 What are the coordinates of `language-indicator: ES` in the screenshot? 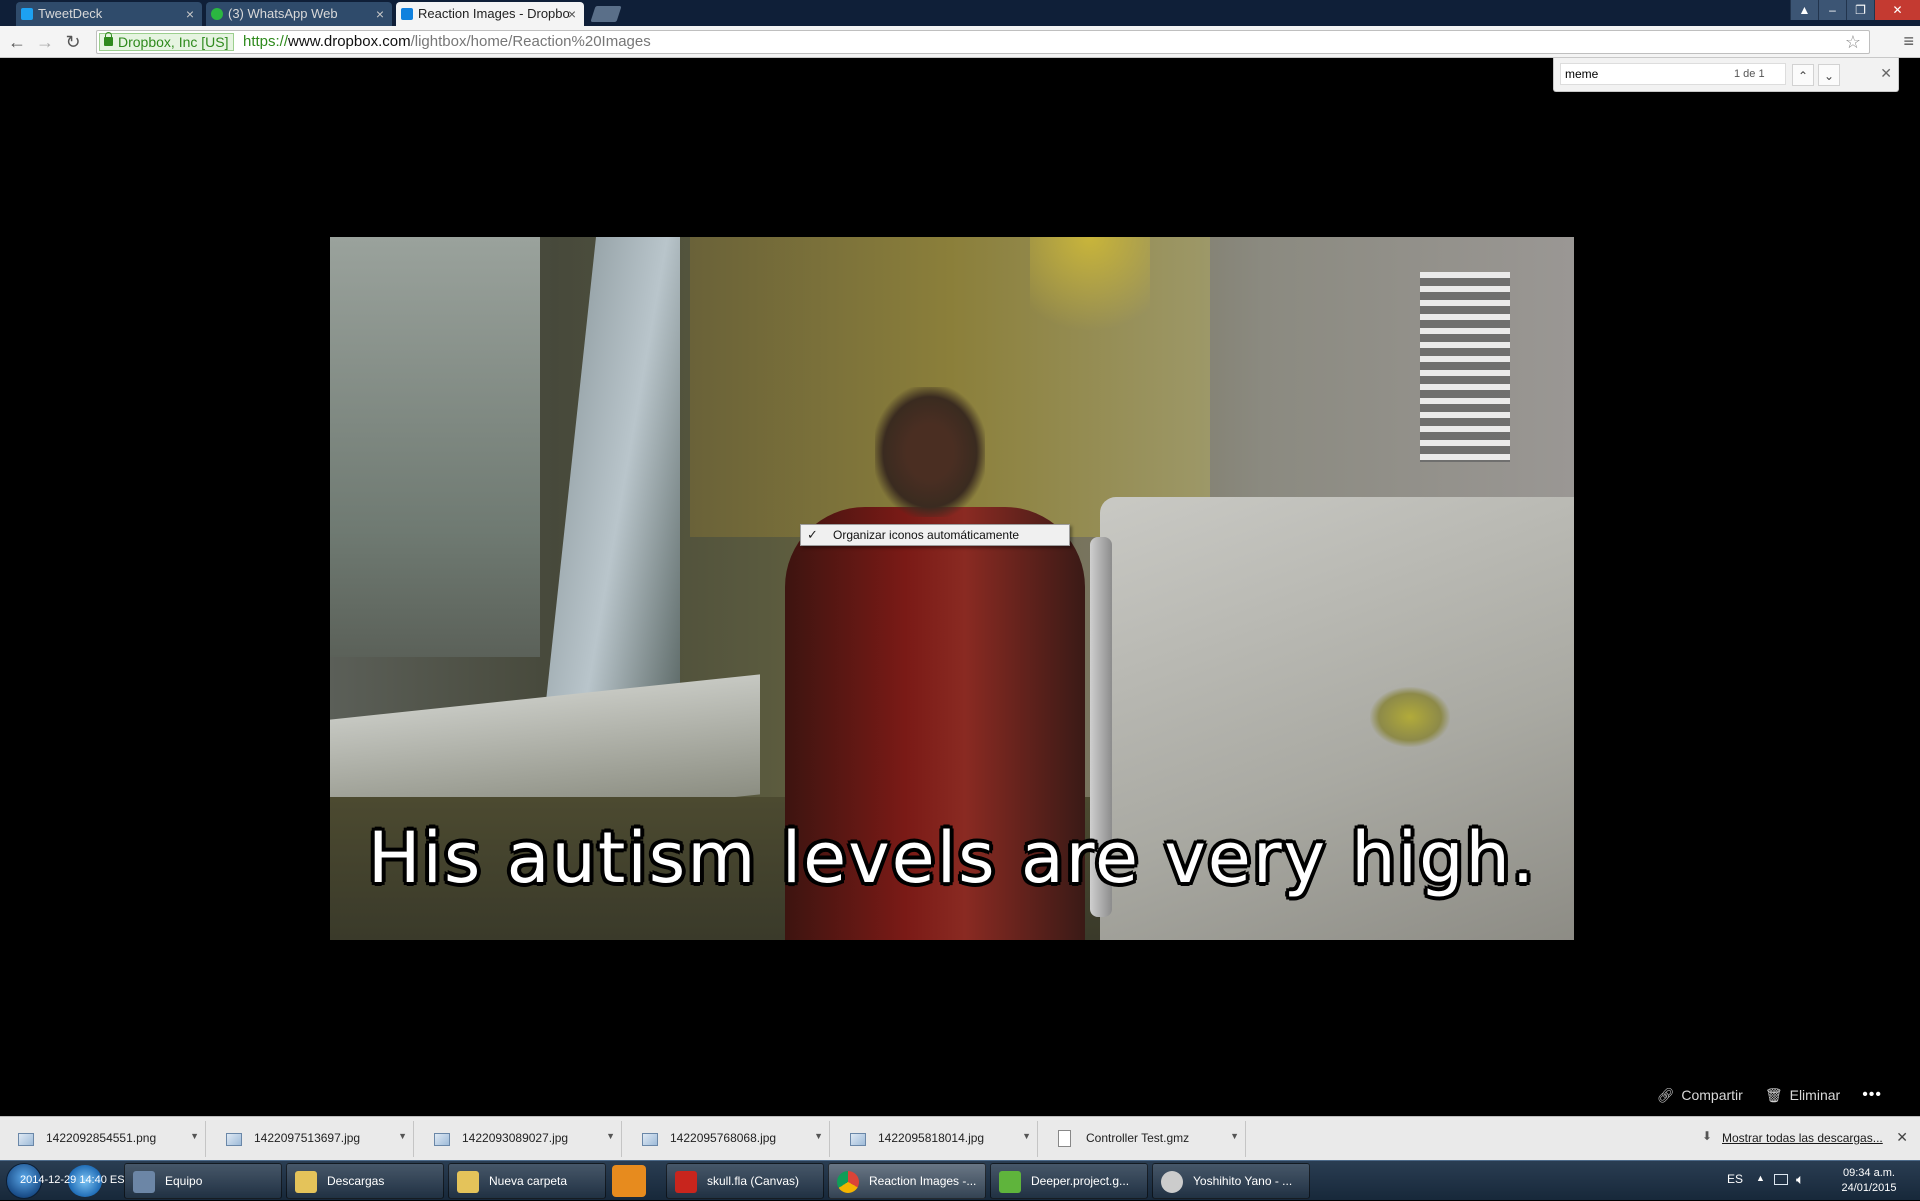 It's located at (1735, 1179).